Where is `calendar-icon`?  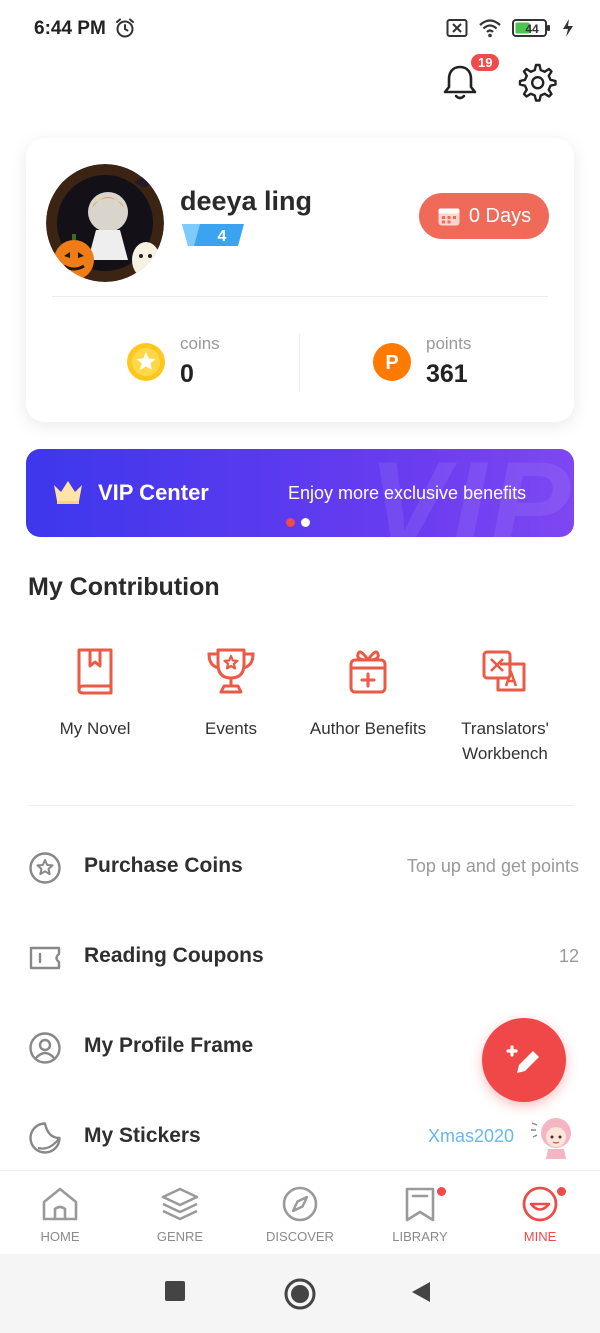 calendar-icon is located at coordinates (449, 217).